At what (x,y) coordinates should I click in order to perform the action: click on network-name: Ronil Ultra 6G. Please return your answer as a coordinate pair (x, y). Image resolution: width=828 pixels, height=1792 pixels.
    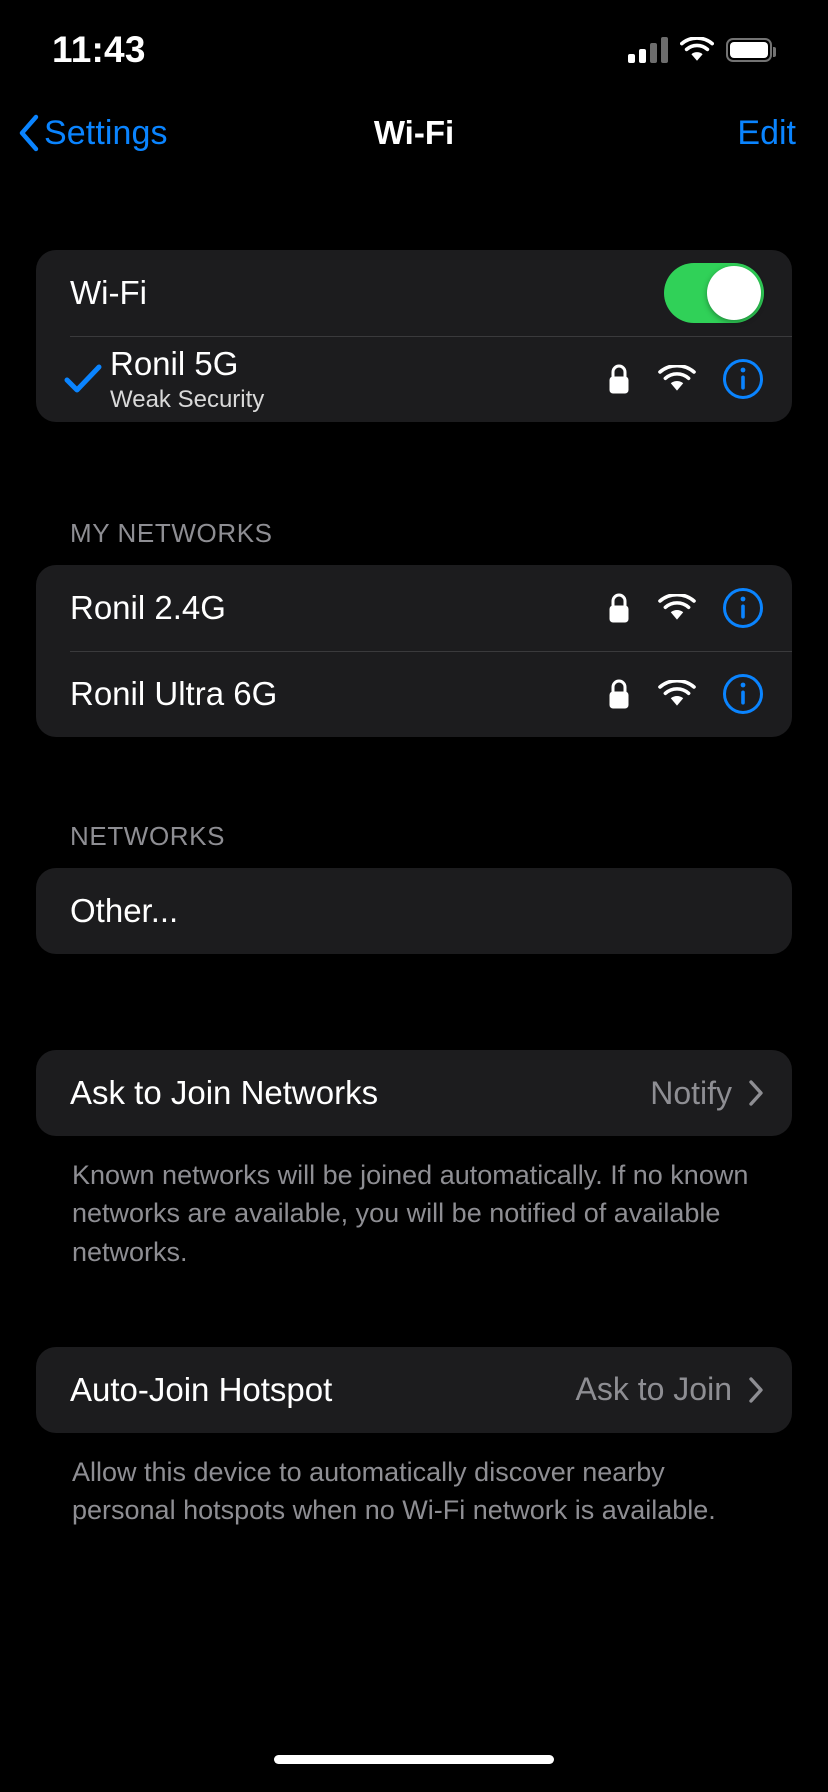
    Looking at the image, I should click on (174, 693).